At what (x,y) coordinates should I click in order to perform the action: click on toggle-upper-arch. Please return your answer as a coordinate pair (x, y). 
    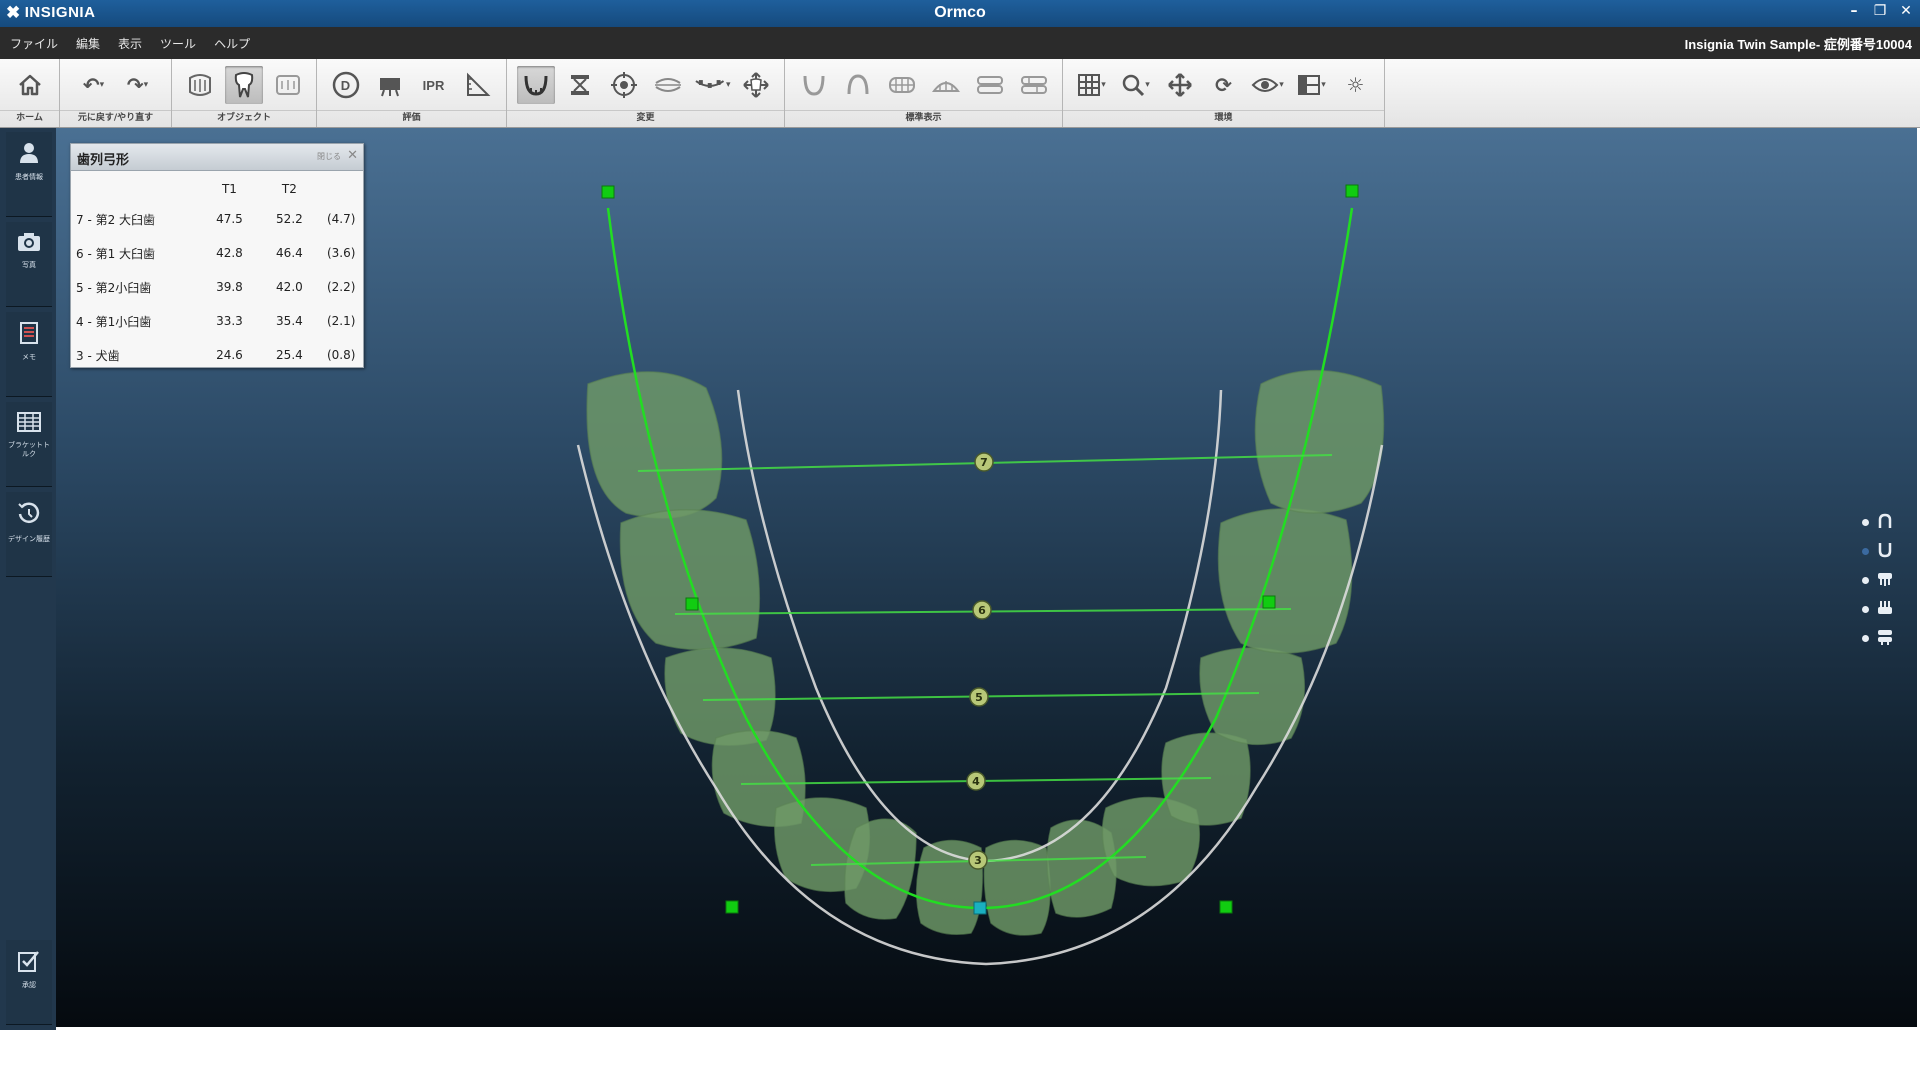
    Looking at the image, I should click on (1882, 522).